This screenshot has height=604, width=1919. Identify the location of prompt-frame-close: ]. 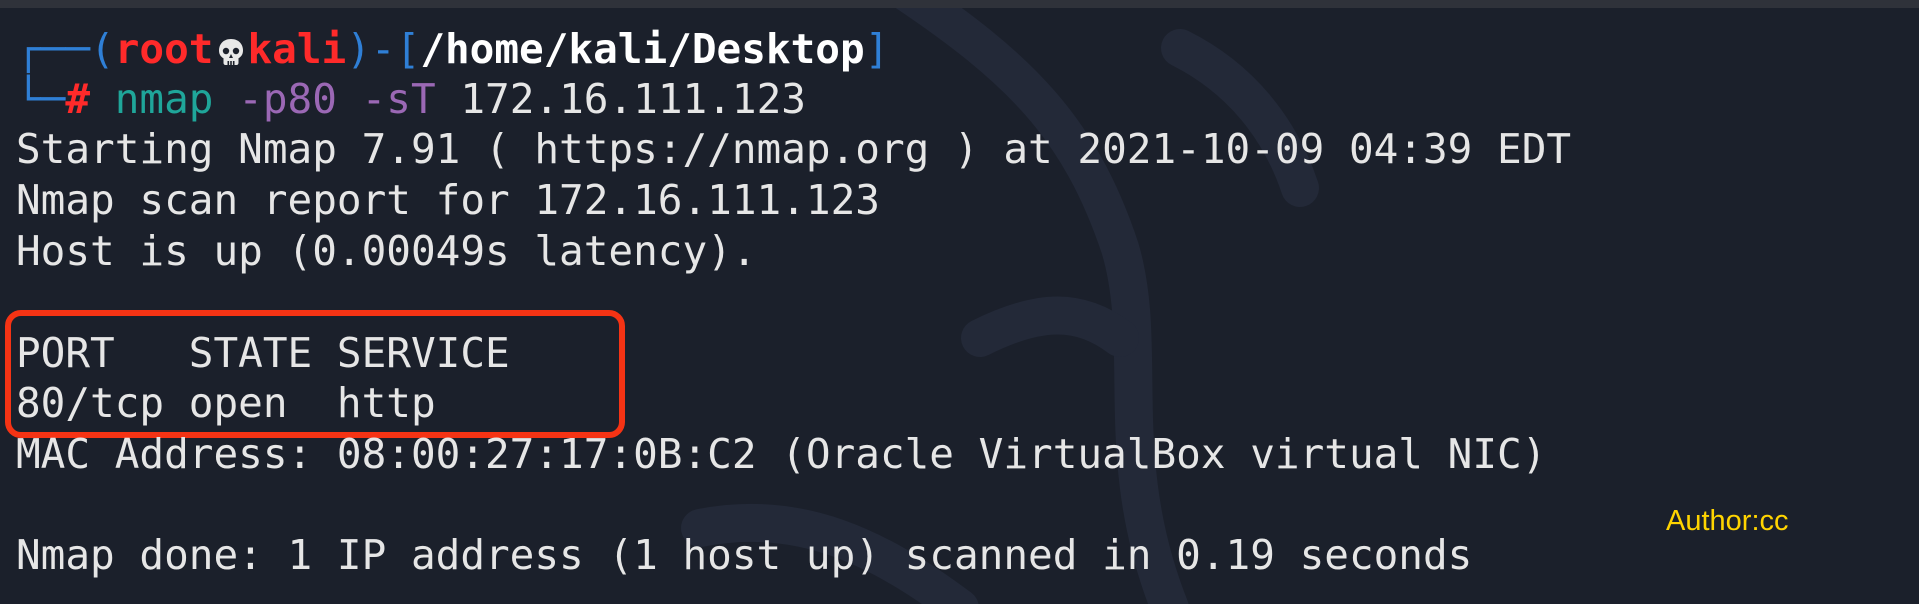
(877, 49).